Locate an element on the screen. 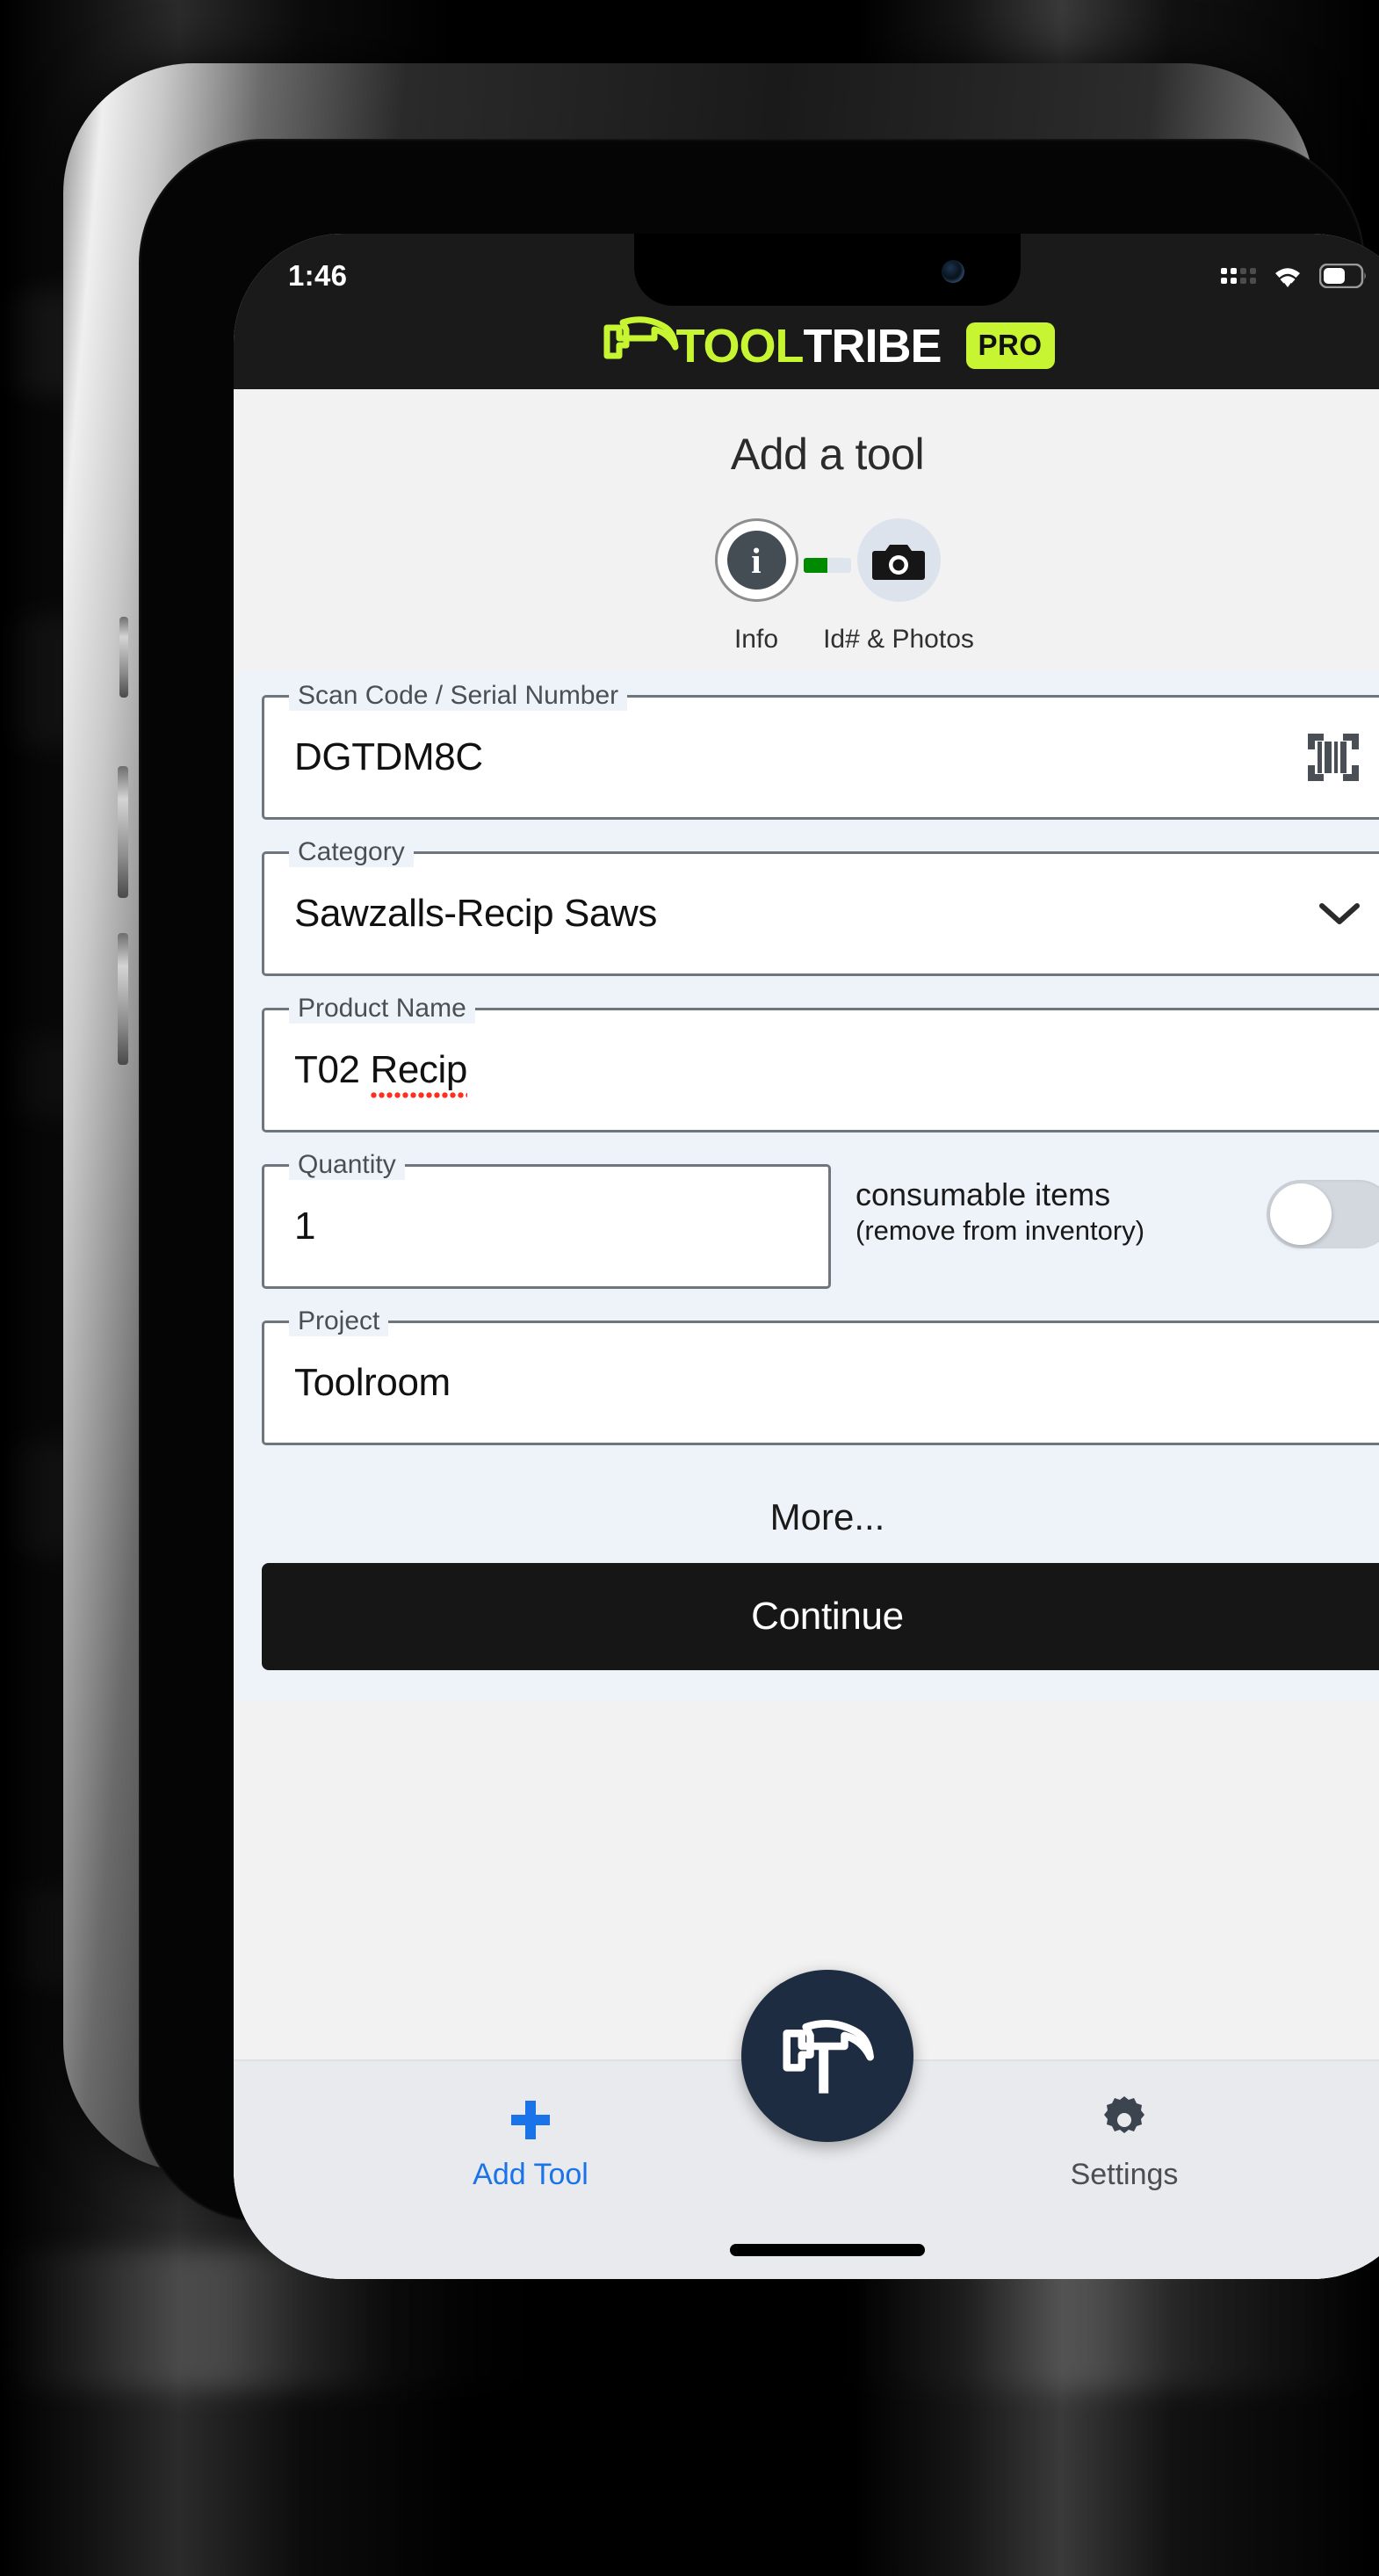 Image resolution: width=1379 pixels, height=2576 pixels. product-name-misspelled-word: Recip is located at coordinates (418, 1073).